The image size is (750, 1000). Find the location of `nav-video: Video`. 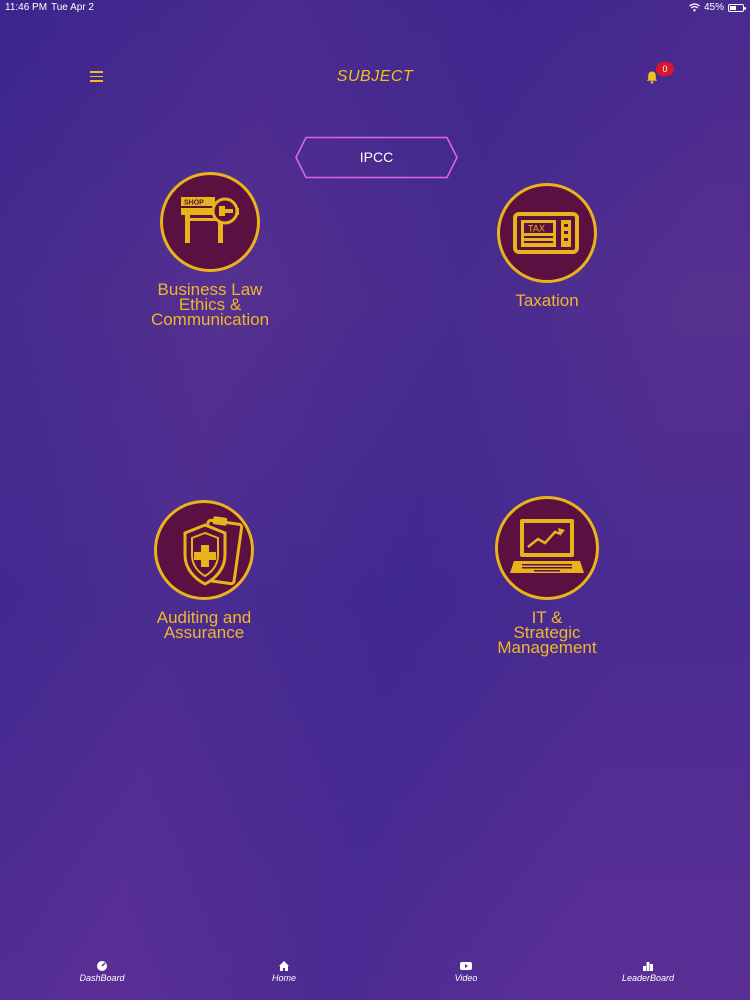

nav-video: Video is located at coordinates (466, 969).